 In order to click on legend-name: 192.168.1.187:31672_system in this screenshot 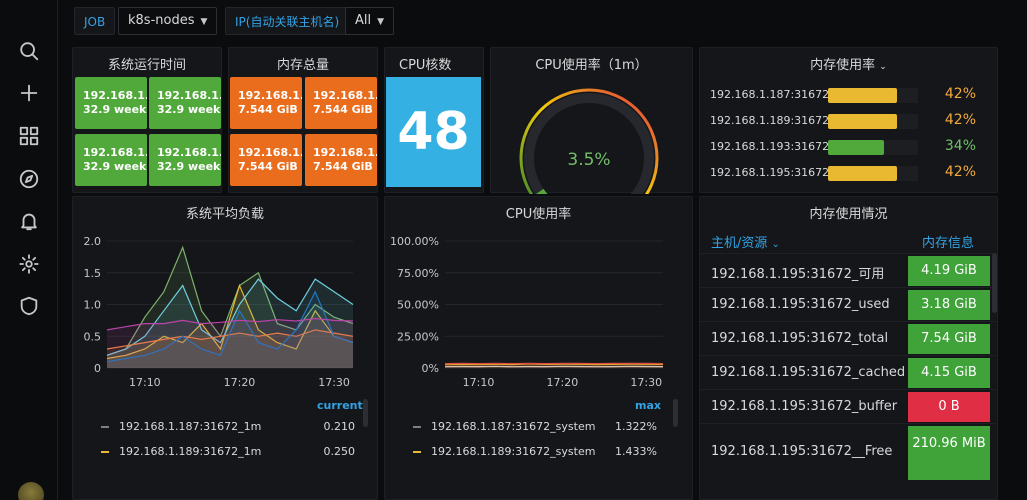, I will do `click(513, 426)`.